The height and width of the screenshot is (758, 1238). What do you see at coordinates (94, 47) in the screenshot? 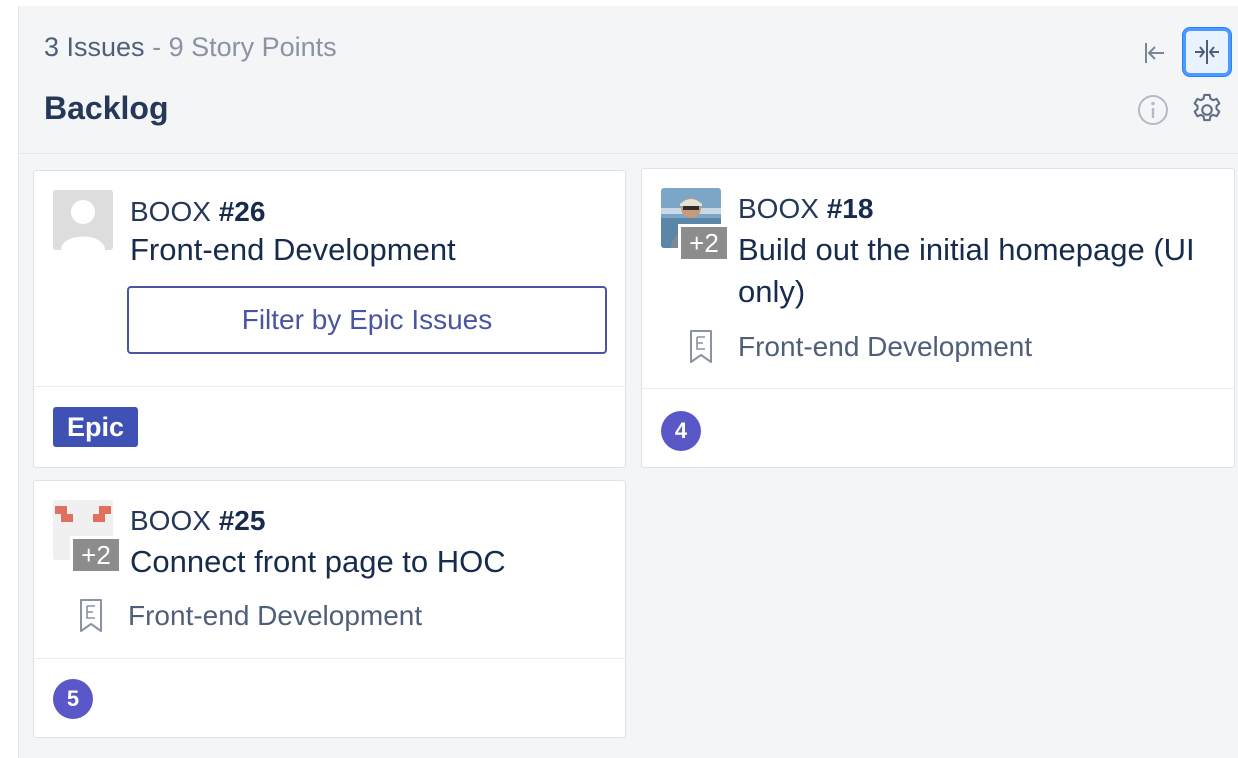
I see `issue-count: 3 Issues` at bounding box center [94, 47].